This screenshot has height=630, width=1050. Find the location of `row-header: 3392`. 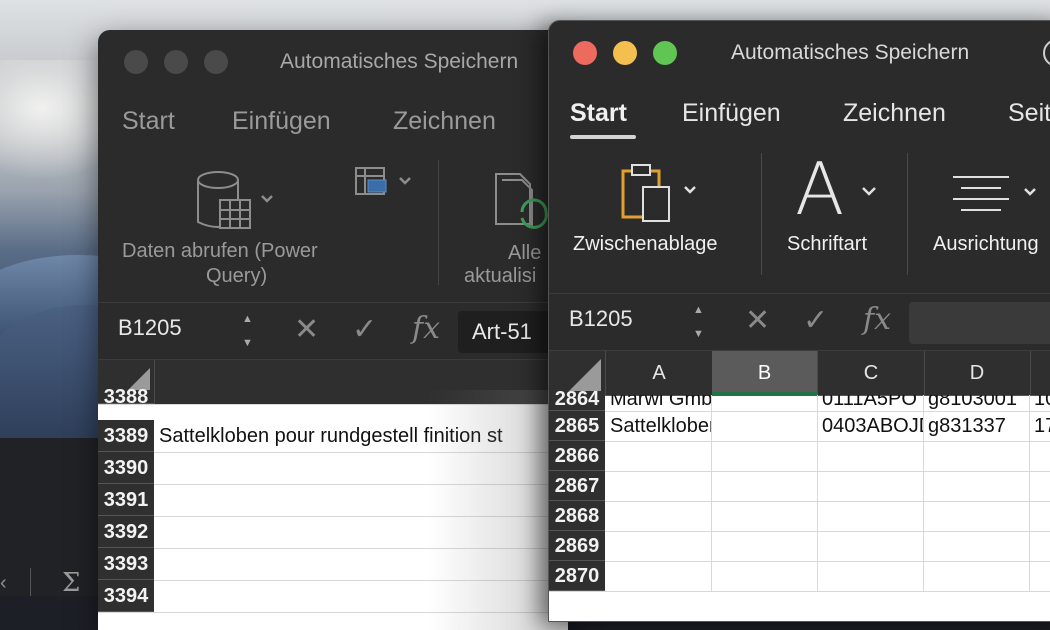

row-header: 3392 is located at coordinates (126, 532).